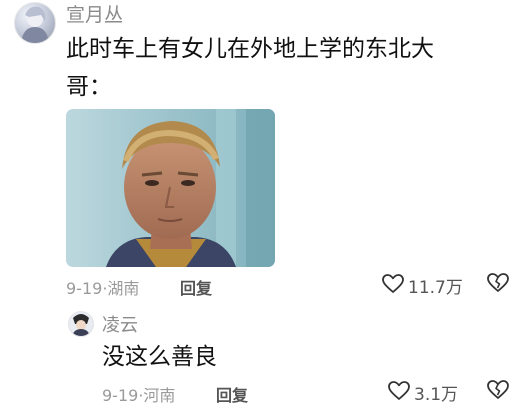  I want to click on comment-meta: 9-19·河南, so click(138, 394).